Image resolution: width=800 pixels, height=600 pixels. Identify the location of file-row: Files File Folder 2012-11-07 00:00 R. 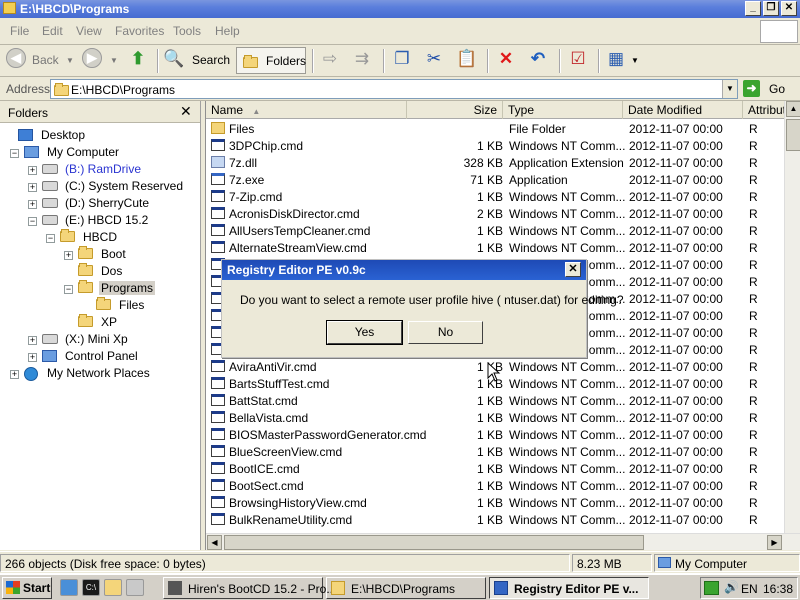
(495, 128).